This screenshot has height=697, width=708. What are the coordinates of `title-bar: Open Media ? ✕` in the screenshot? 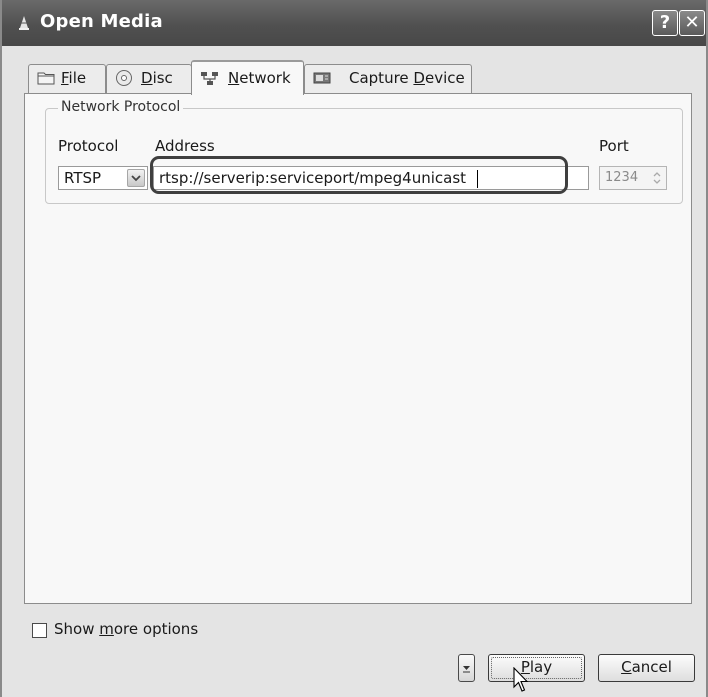 It's located at (354, 23).